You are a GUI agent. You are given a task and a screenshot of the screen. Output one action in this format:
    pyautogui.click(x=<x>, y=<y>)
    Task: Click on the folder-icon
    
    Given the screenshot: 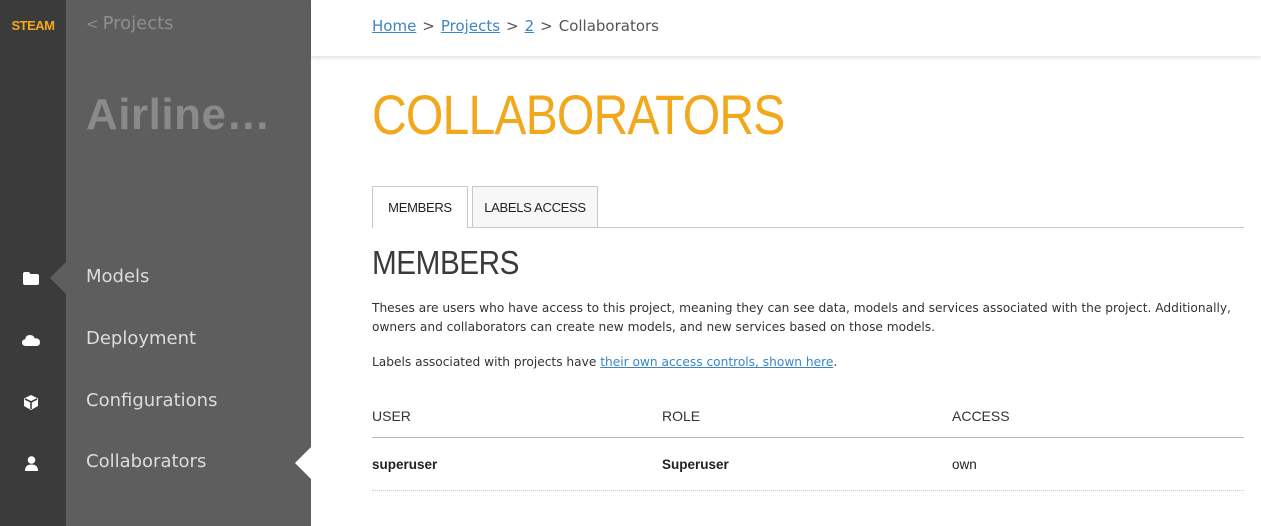 What is the action you would take?
    pyautogui.click(x=31, y=278)
    